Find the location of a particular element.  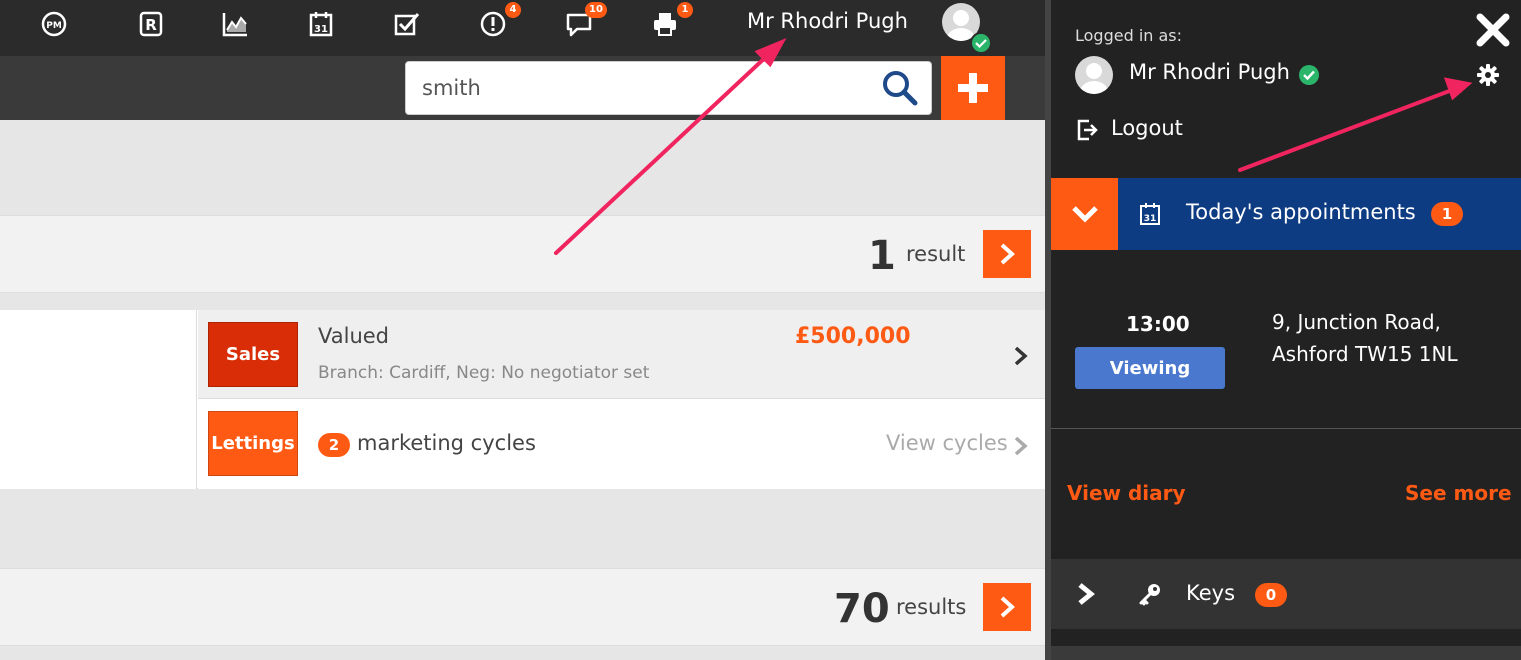

result-count: 1 is located at coordinates (882, 256).